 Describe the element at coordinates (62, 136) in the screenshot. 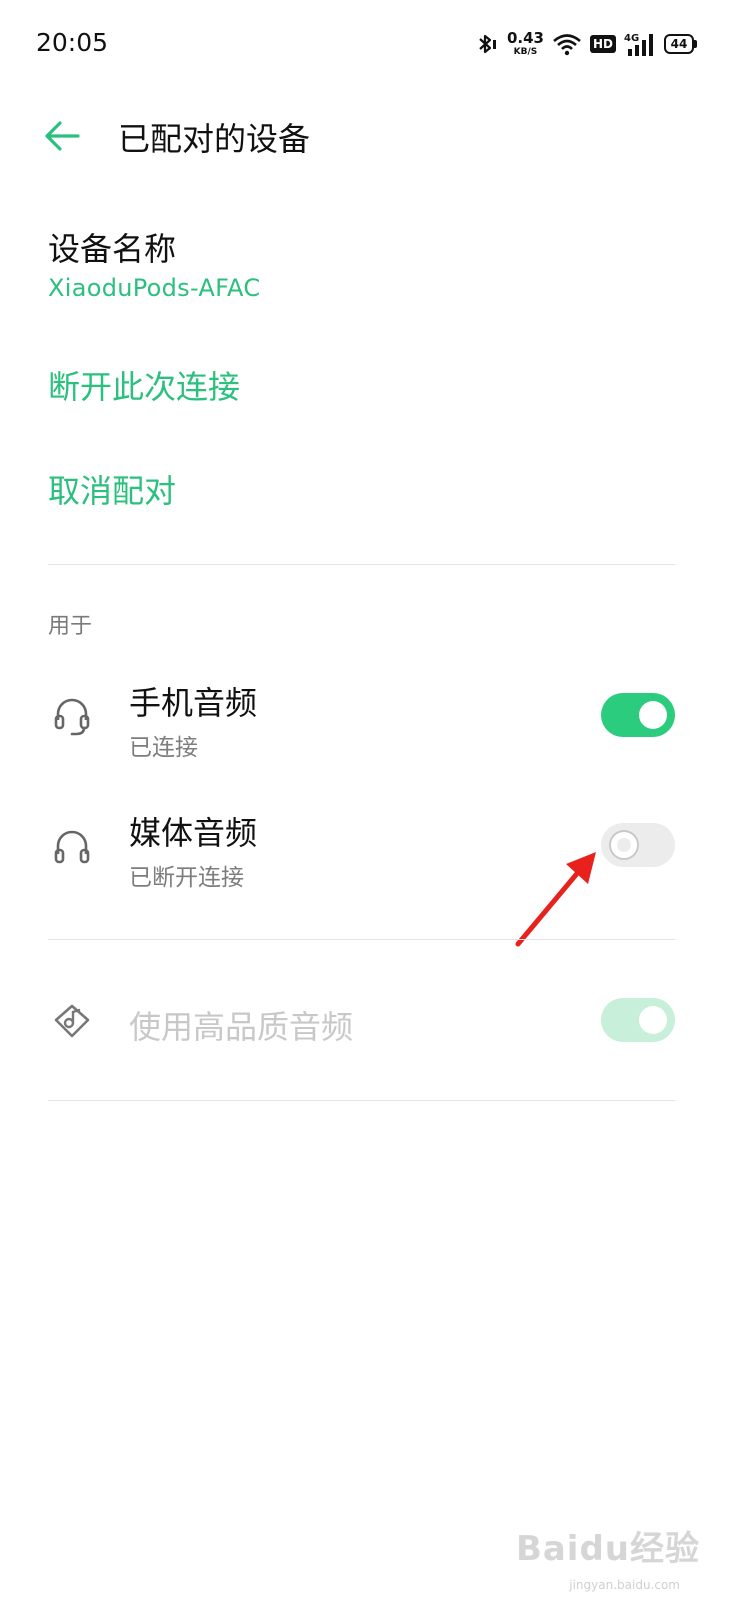

I see `back-arrow-icon` at that location.